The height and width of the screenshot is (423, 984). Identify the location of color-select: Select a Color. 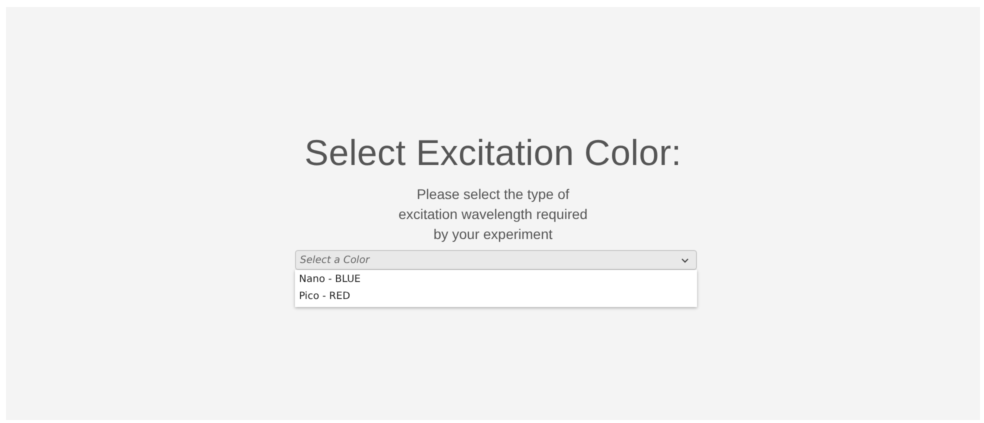
(496, 260).